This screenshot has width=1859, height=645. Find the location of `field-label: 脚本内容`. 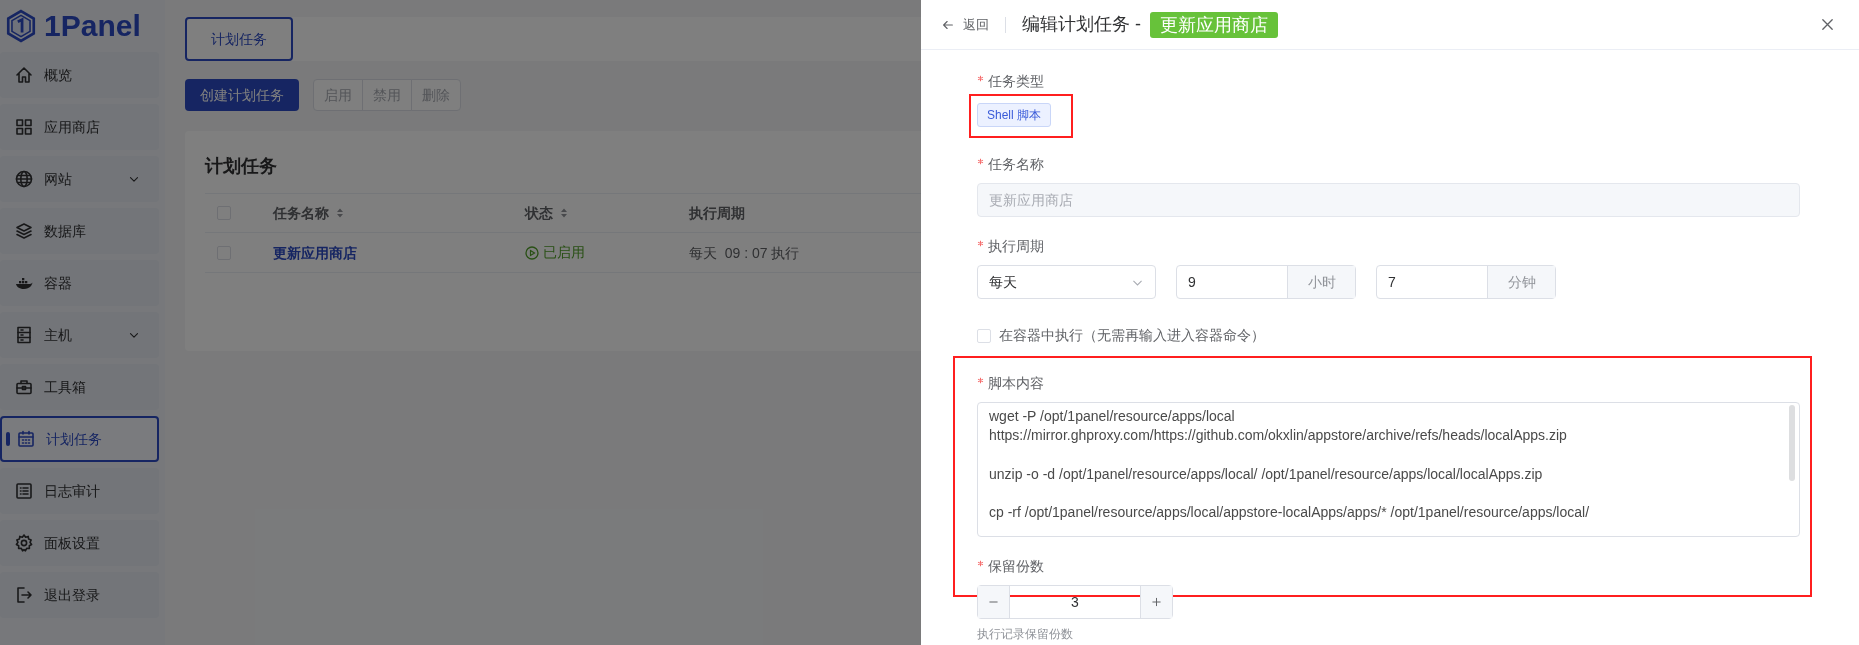

field-label: 脚本内容 is located at coordinates (1016, 383).